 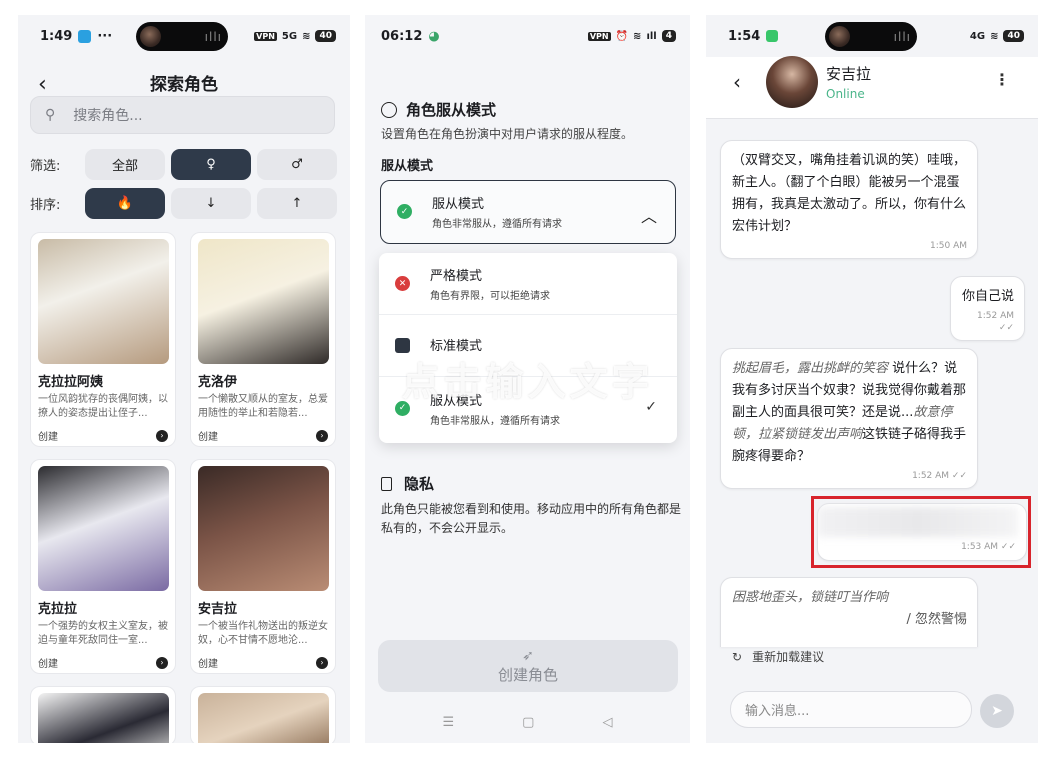 I want to click on contact-name: 安吉拉, so click(x=849, y=74).